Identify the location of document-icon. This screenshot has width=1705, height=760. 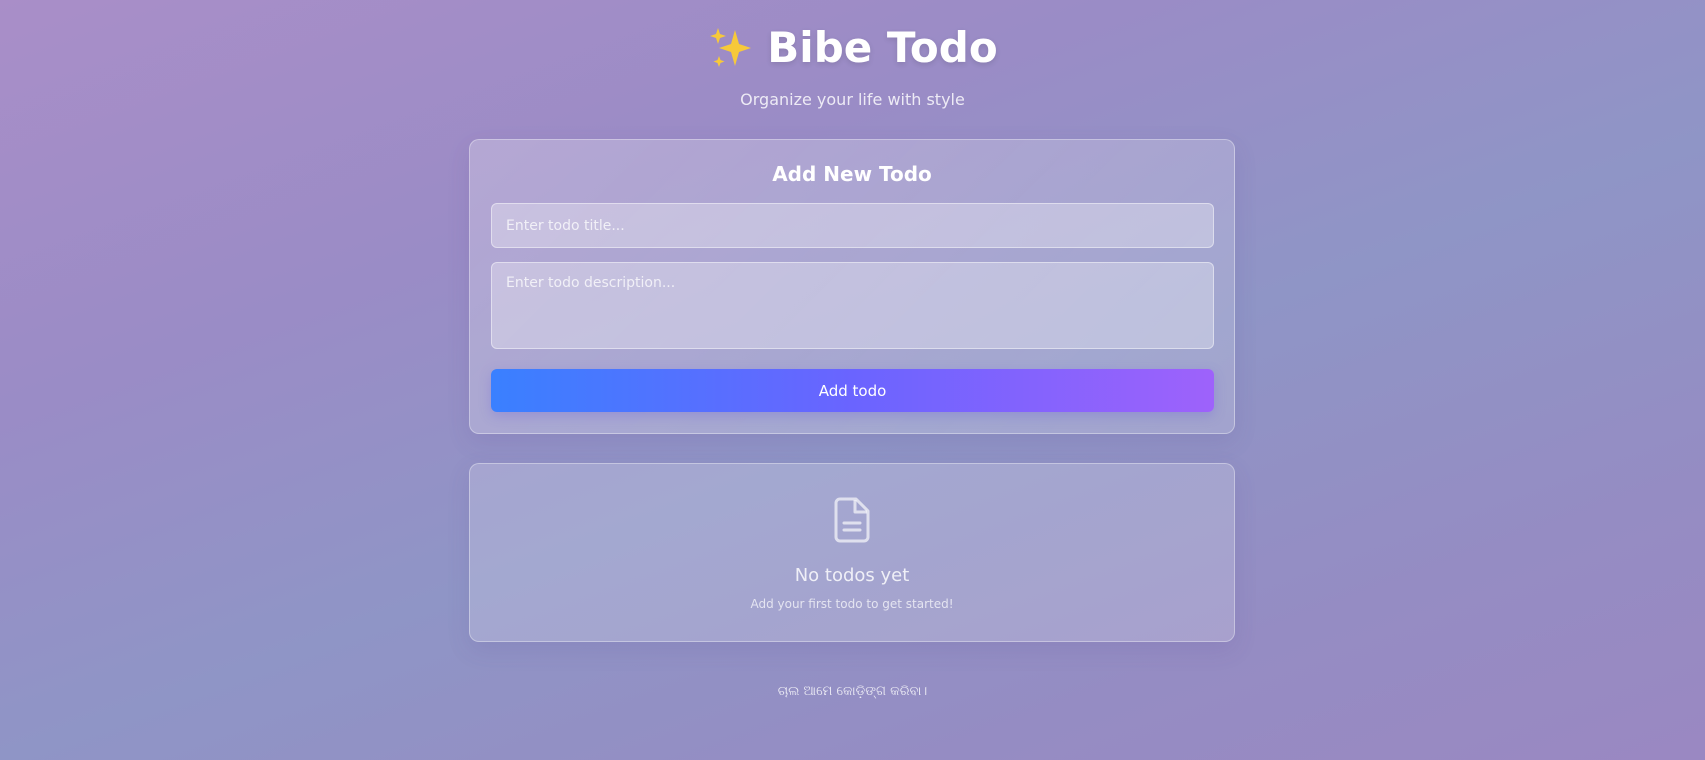
(852, 520).